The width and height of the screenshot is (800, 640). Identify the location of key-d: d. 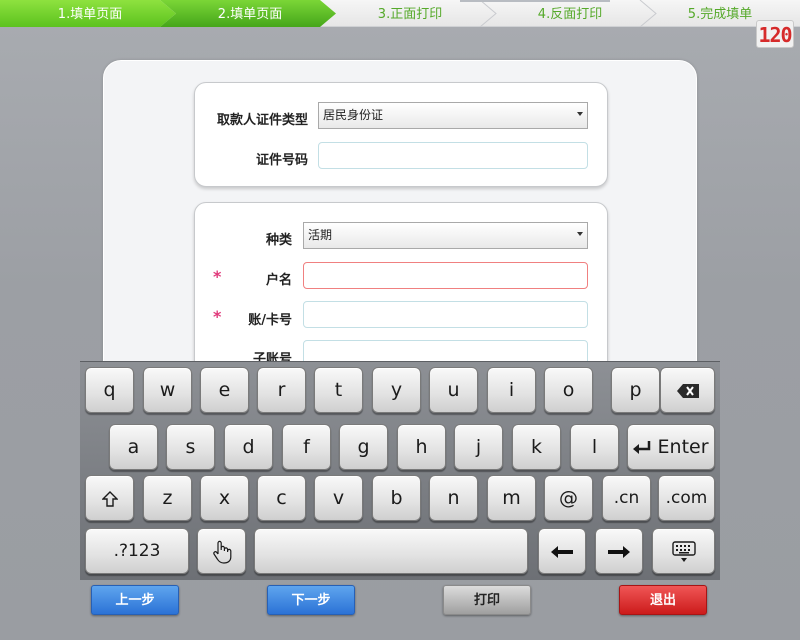
(248, 447).